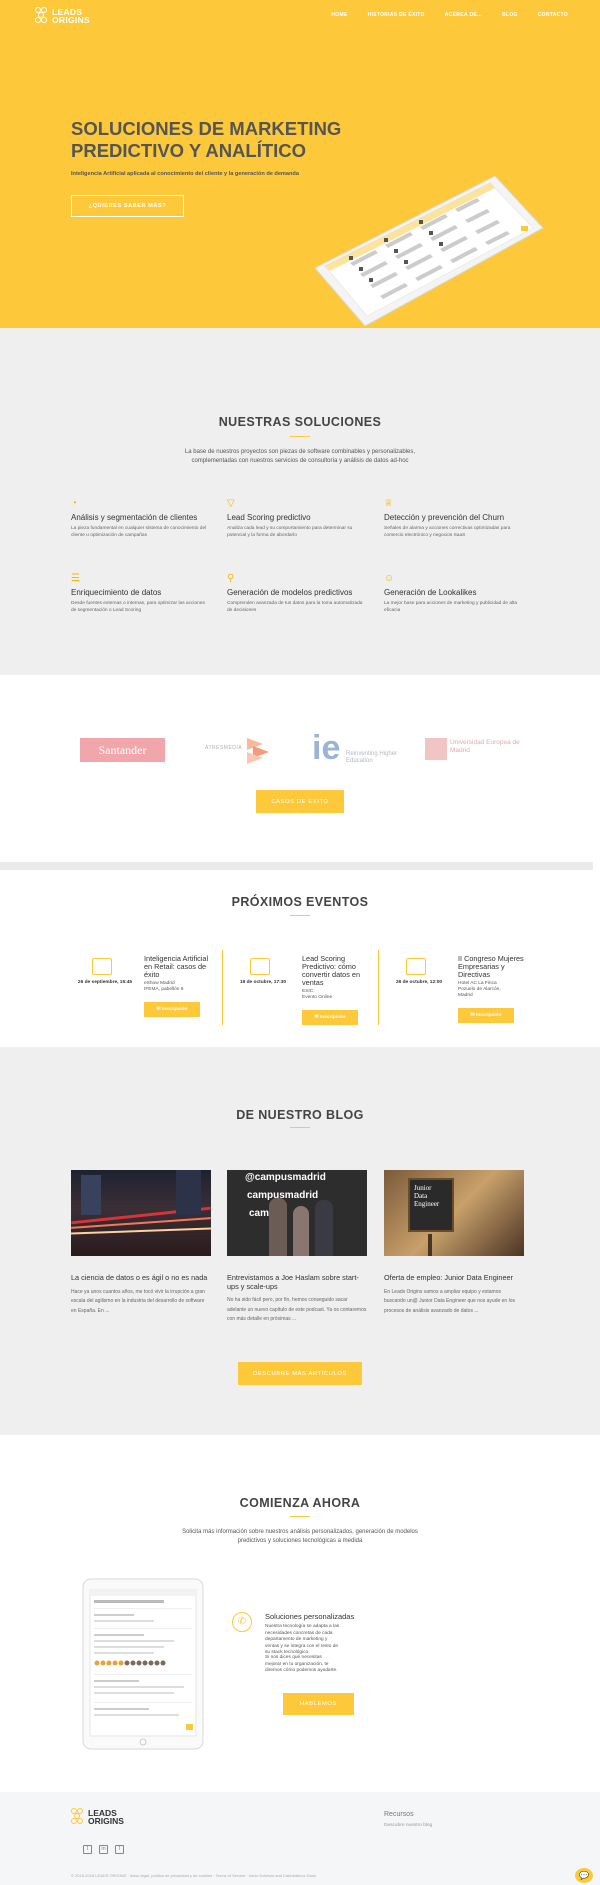 This screenshot has width=600, height=1885. I want to click on start-title: COMIENZA AHORA, so click(300, 1503).